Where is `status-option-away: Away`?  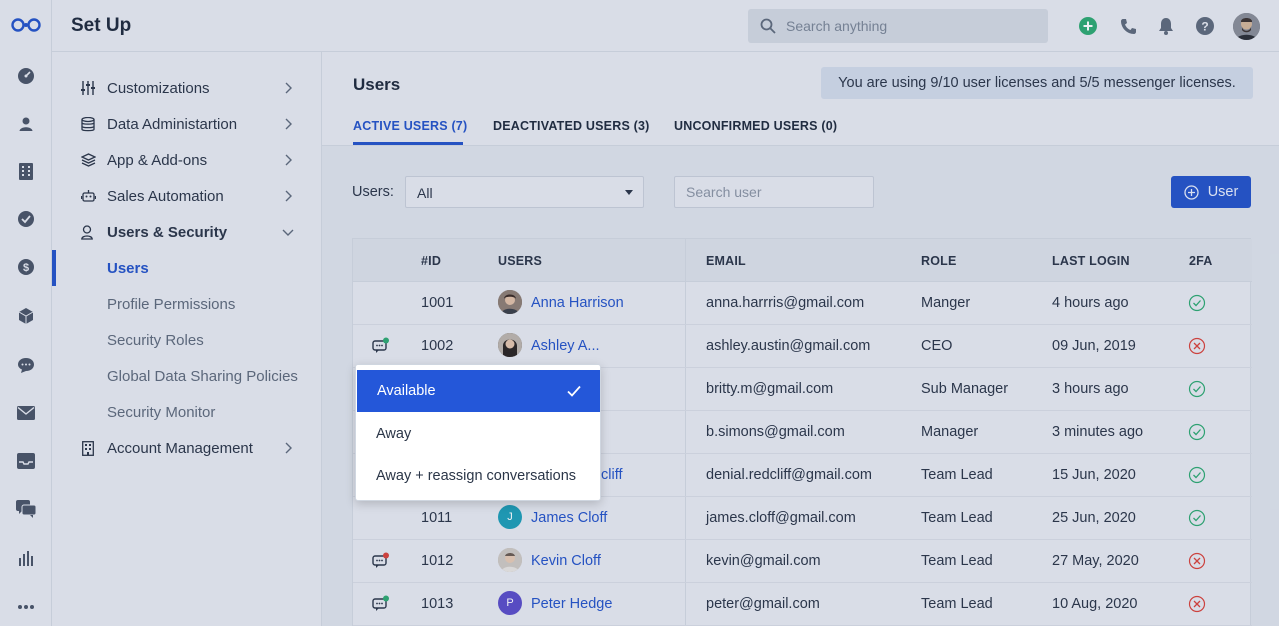
status-option-away: Away is located at coordinates (478, 434).